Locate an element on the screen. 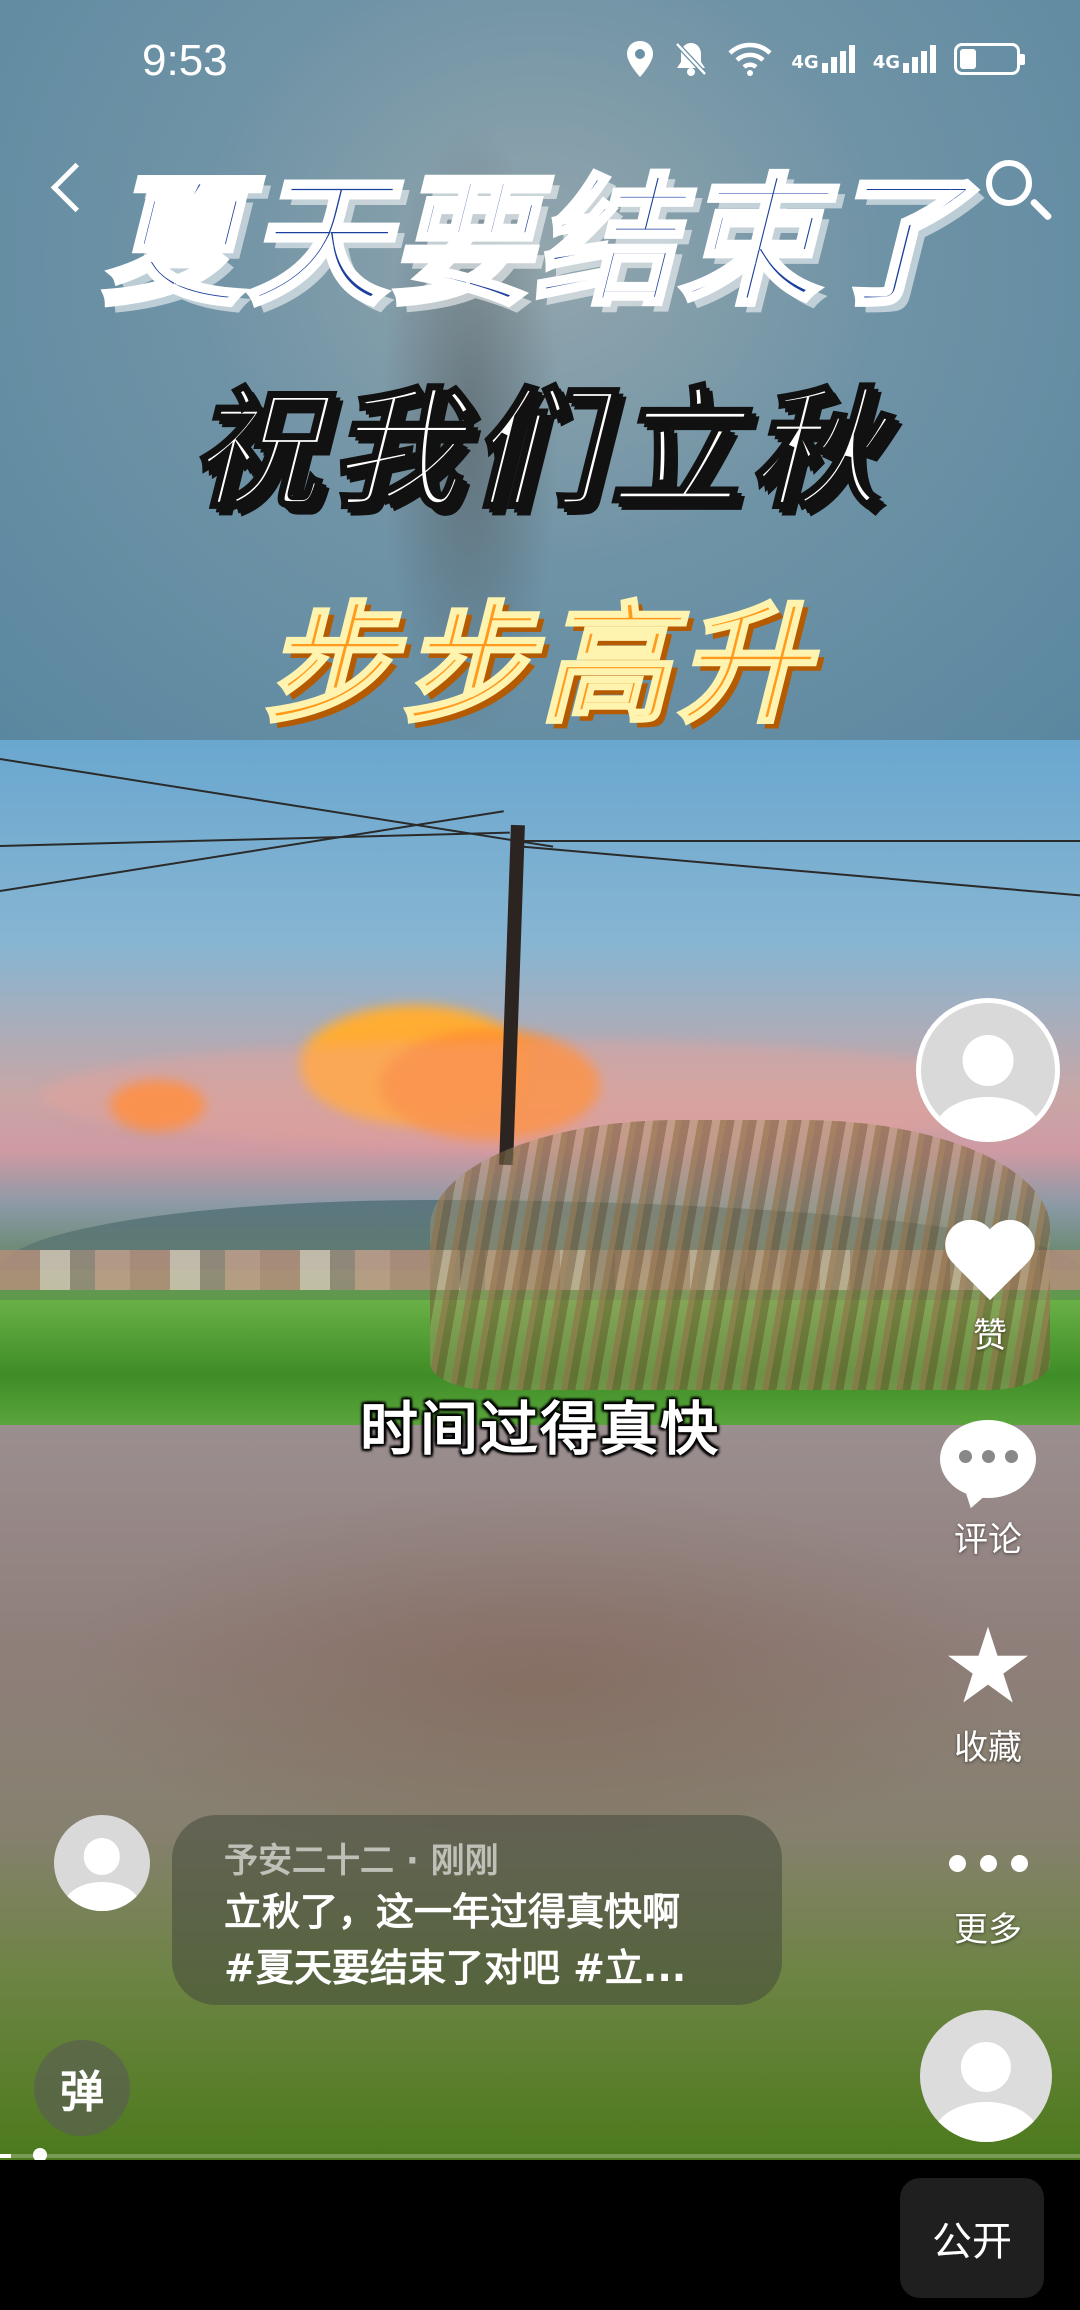  favorite-button: ★ 收藏 is located at coordinates (988, 1687).